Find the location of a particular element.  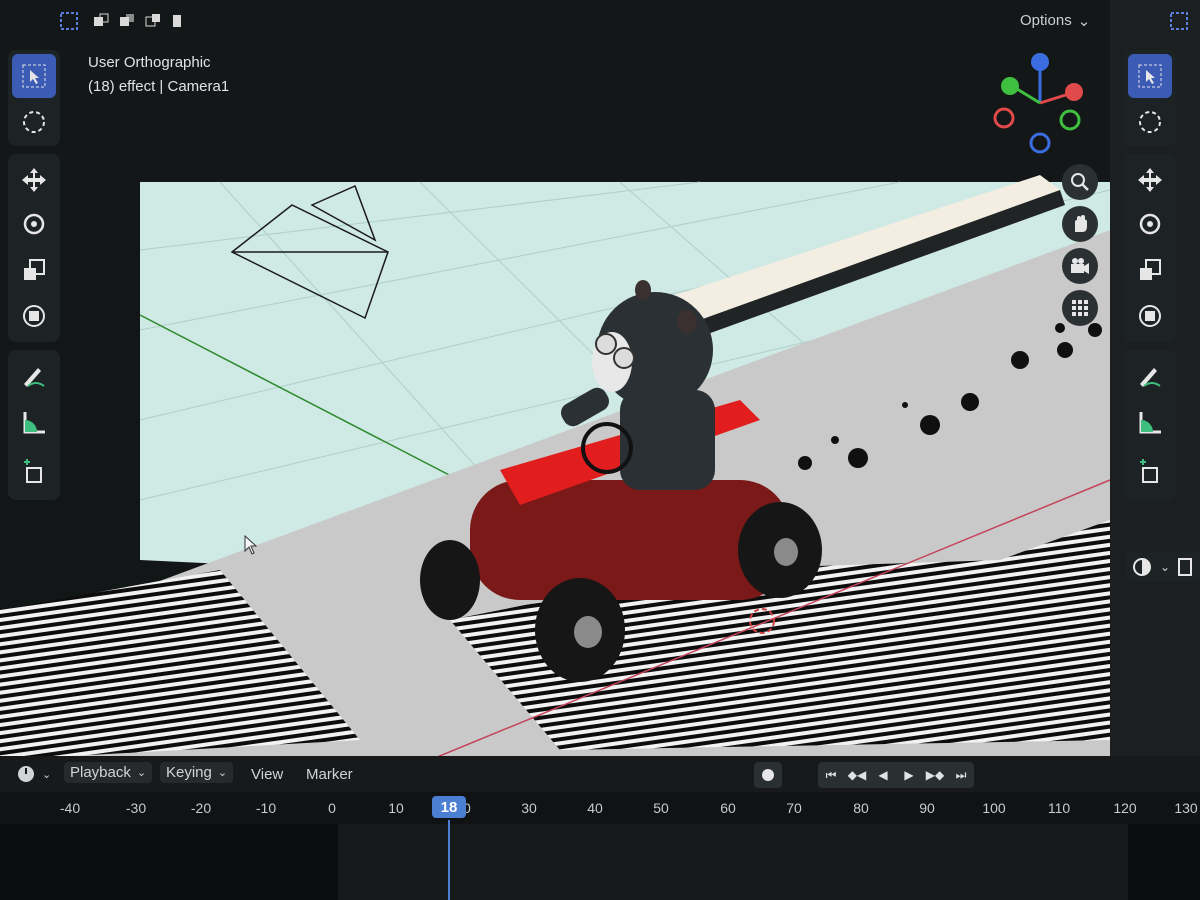

mode-subtract-icon is located at coordinates (153, 21).